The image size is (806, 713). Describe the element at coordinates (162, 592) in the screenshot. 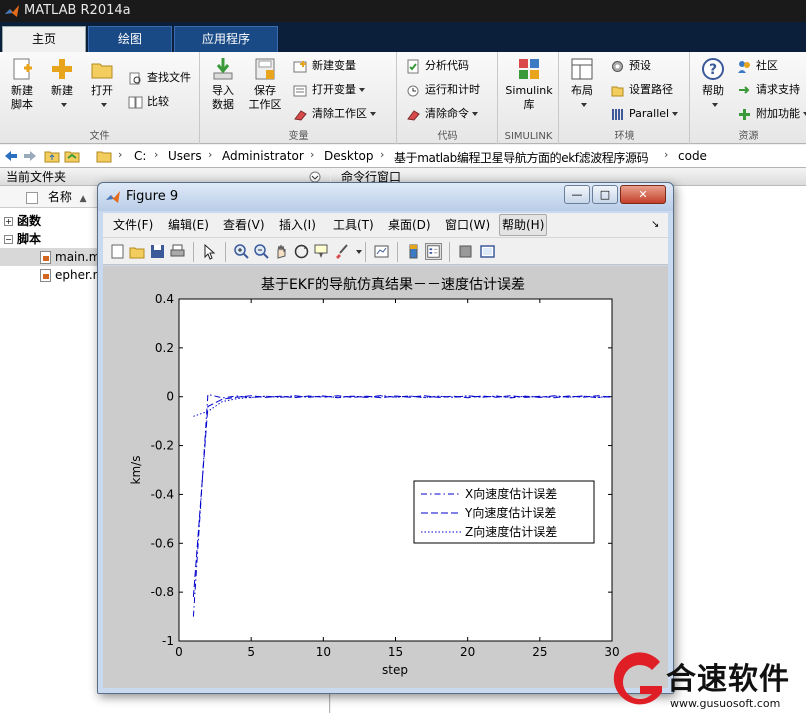

I see `y-tick-label: -0.8` at that location.